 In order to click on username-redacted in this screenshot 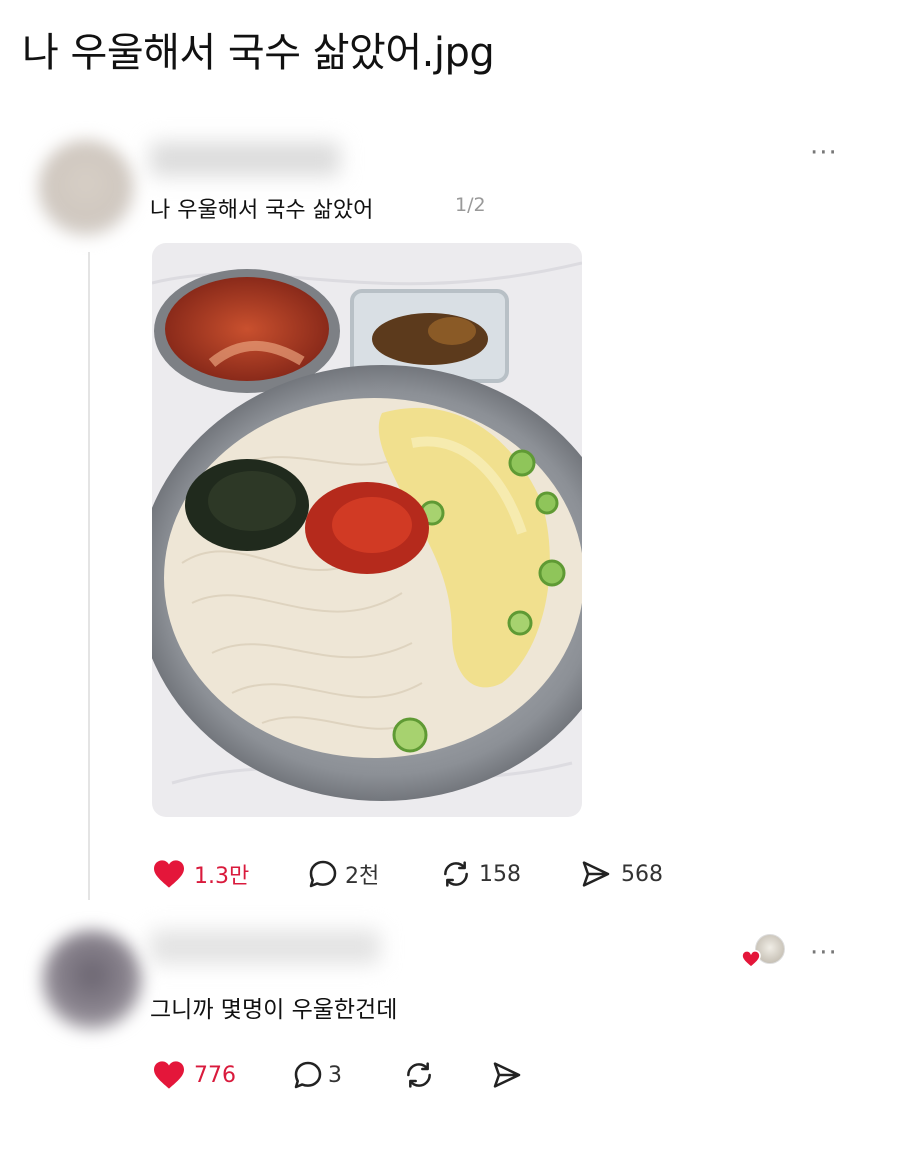, I will do `click(245, 159)`.